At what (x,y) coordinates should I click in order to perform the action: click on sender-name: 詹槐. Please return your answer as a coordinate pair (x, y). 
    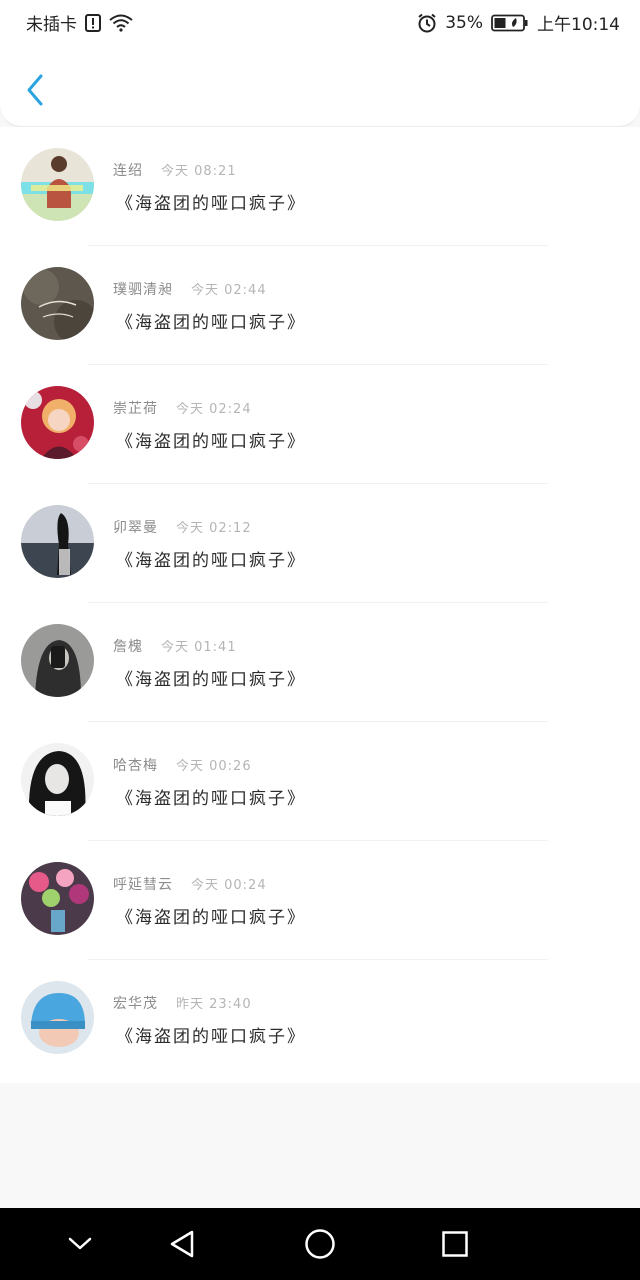
    Looking at the image, I should click on (128, 647).